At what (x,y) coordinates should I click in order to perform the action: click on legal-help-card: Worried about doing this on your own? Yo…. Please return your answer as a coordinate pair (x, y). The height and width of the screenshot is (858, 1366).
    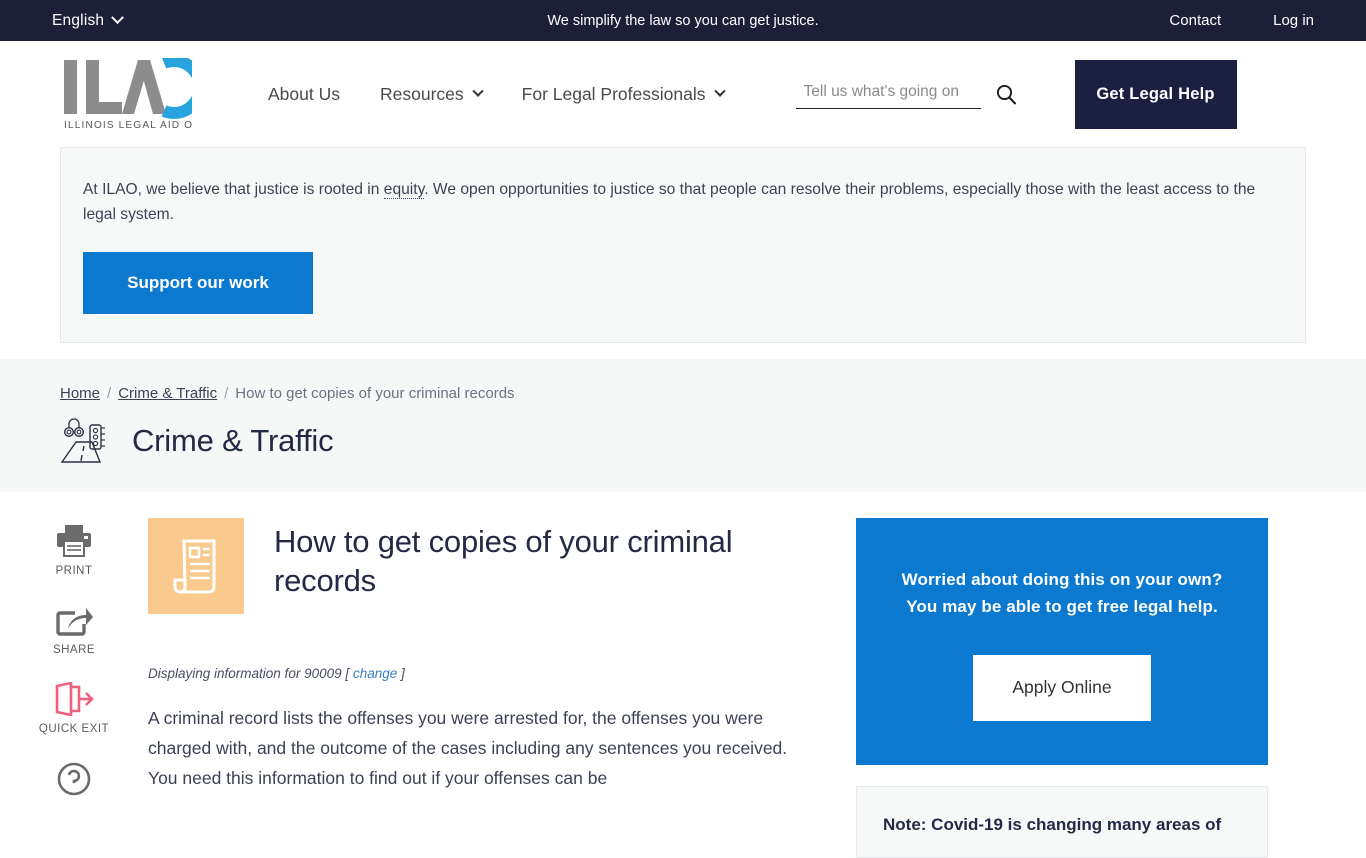
    Looking at the image, I should click on (1062, 641).